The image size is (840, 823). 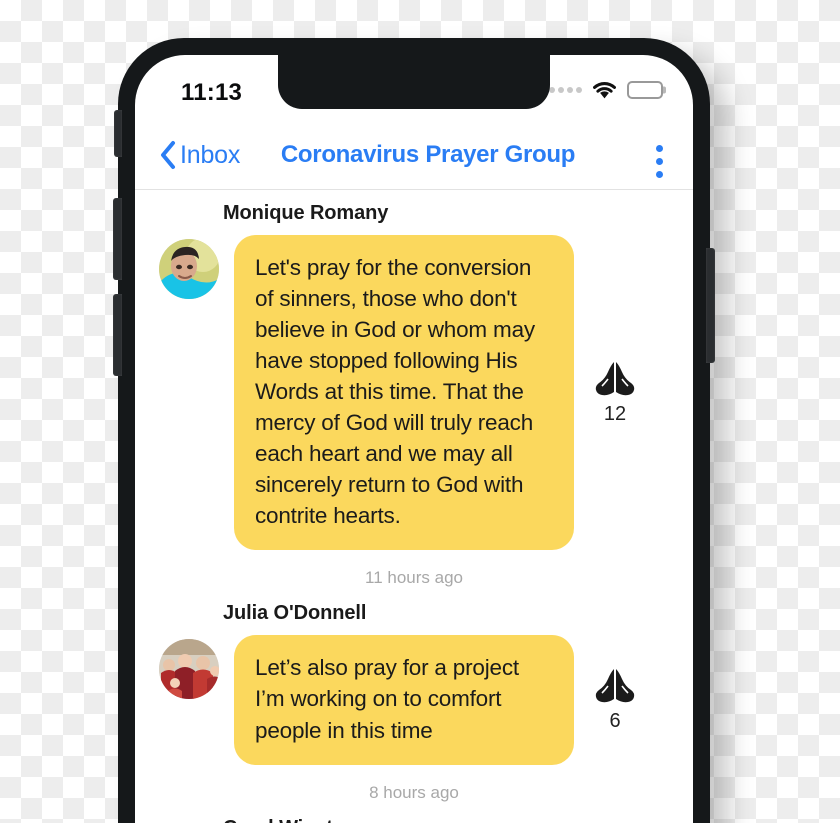 I want to click on reaction-count: 12, so click(x=615, y=414).